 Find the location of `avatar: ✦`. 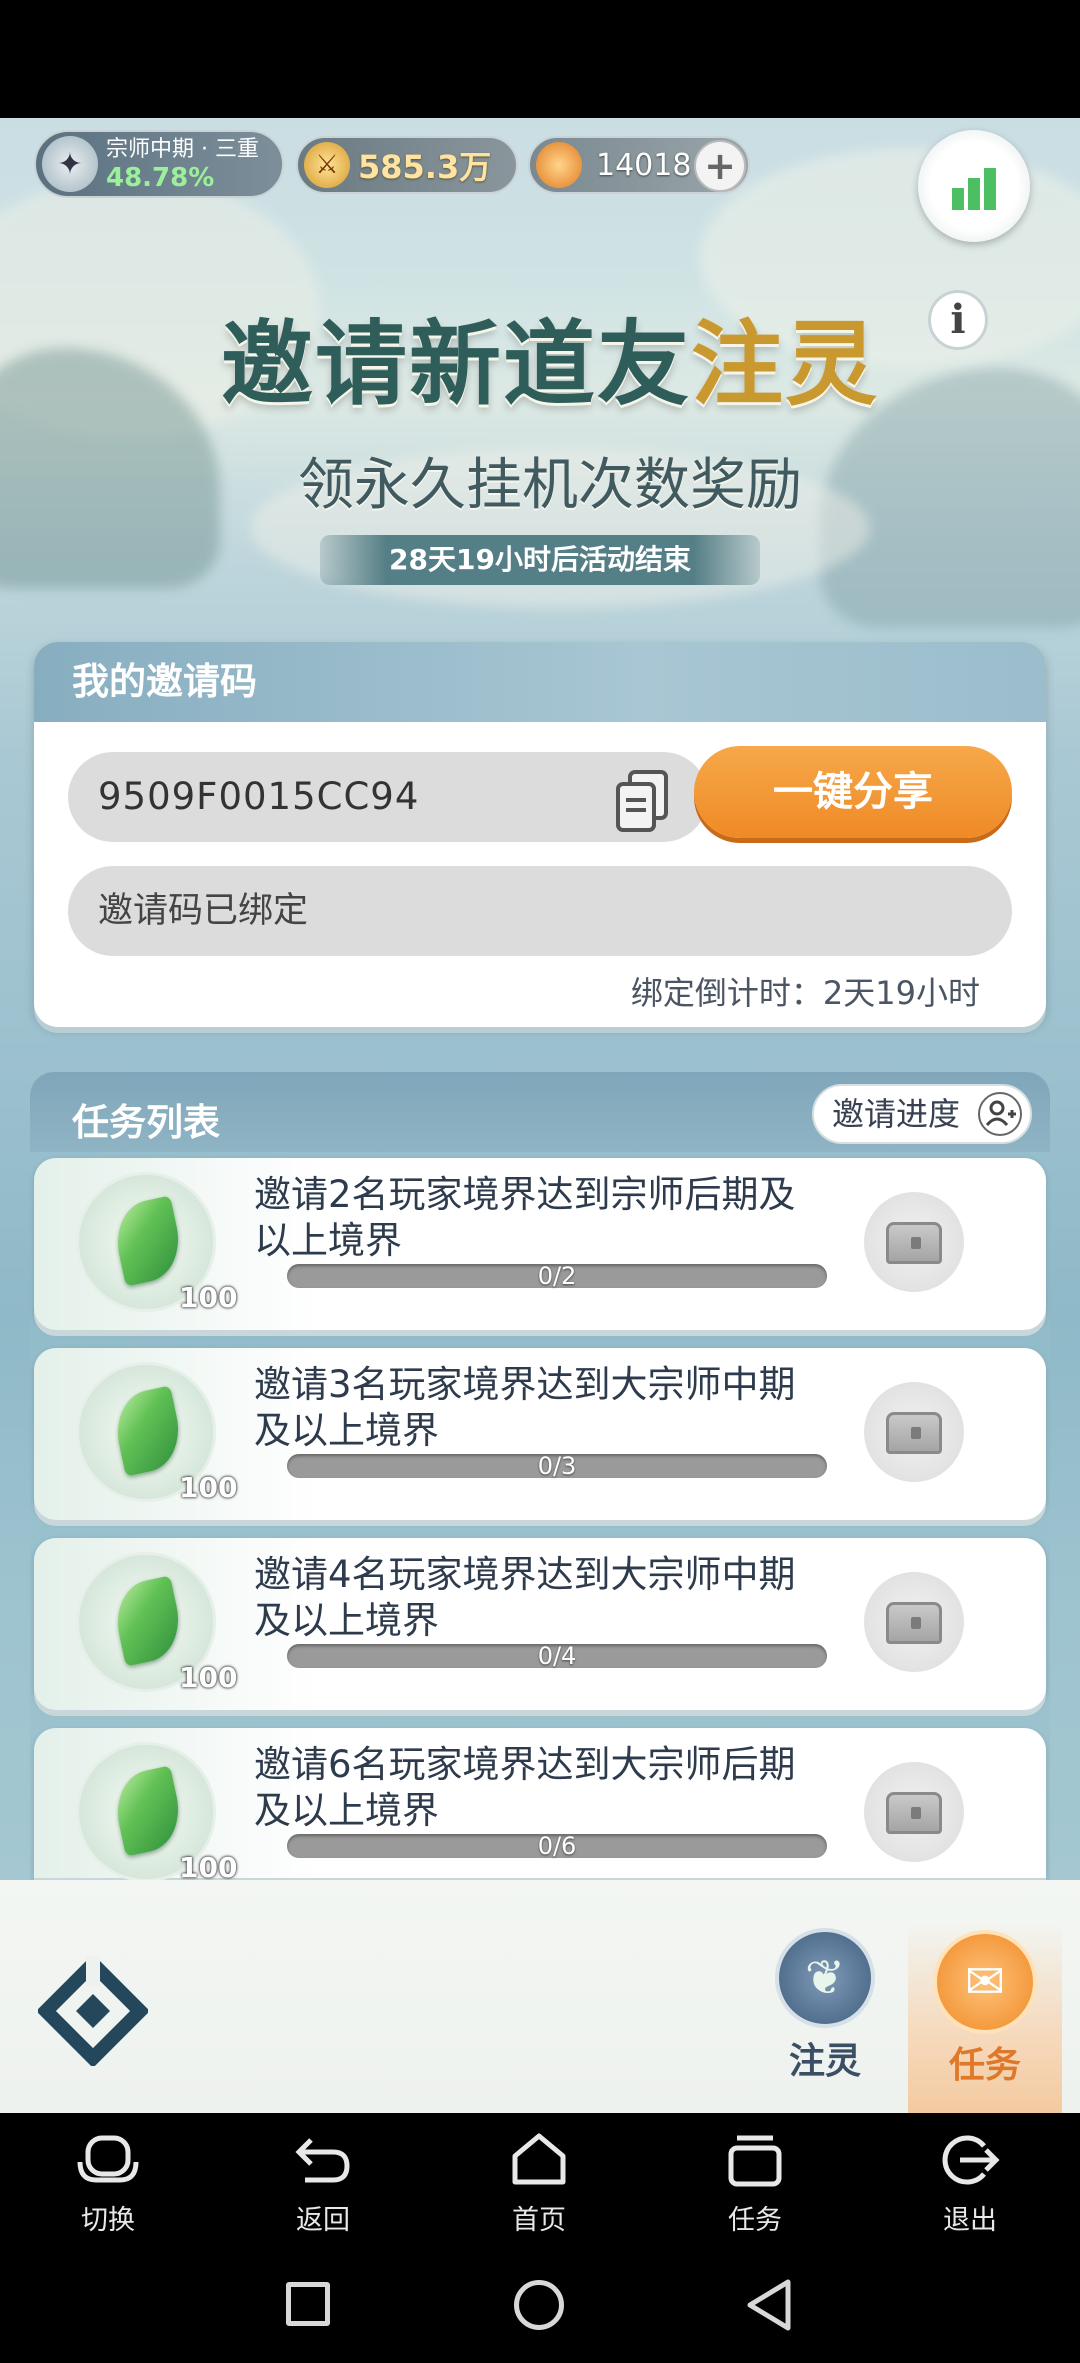

avatar: ✦ is located at coordinates (70, 164).